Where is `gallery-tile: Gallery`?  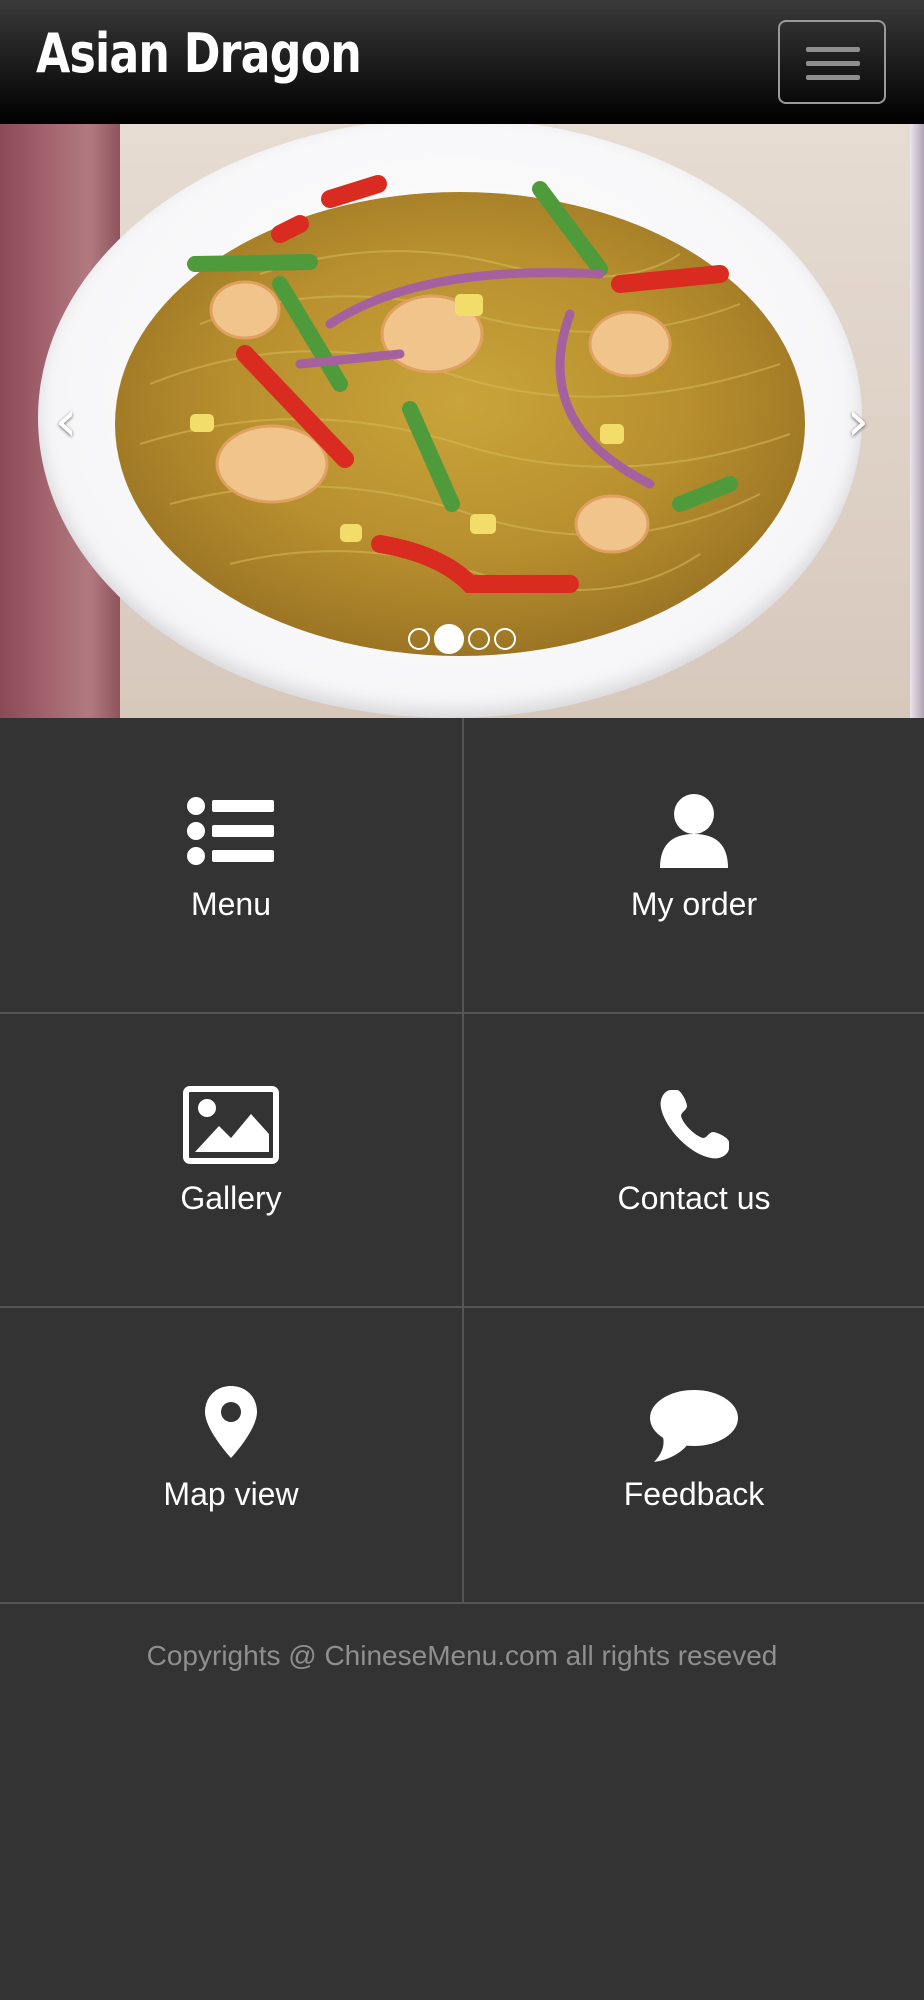 gallery-tile: Gallery is located at coordinates (232, 1161).